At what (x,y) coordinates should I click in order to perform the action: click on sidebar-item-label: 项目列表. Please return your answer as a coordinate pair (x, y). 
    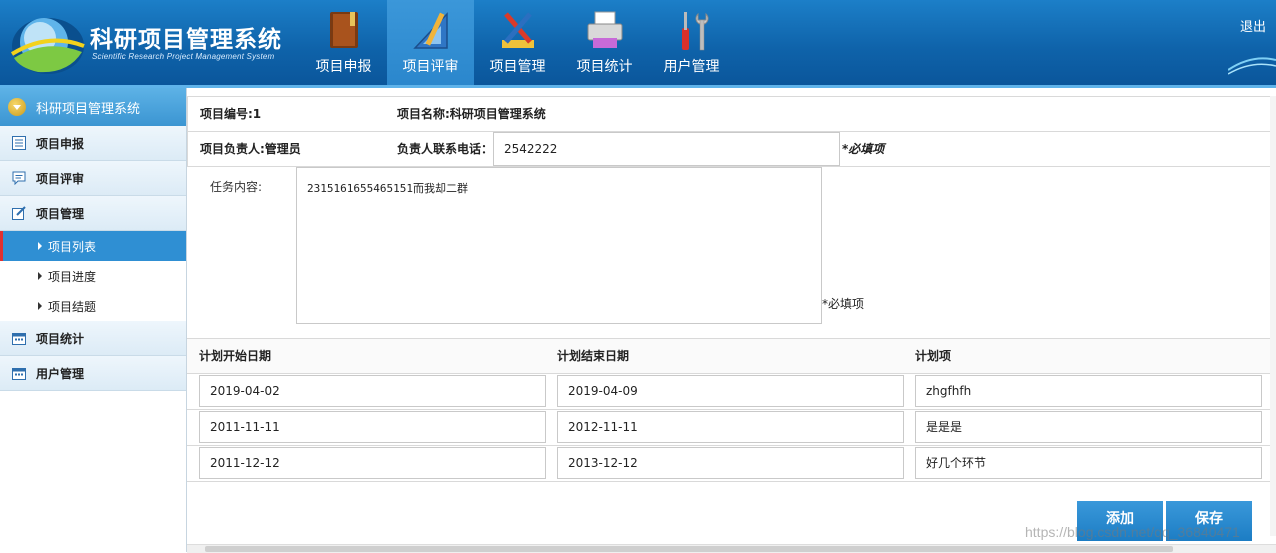
    Looking at the image, I should click on (72, 246).